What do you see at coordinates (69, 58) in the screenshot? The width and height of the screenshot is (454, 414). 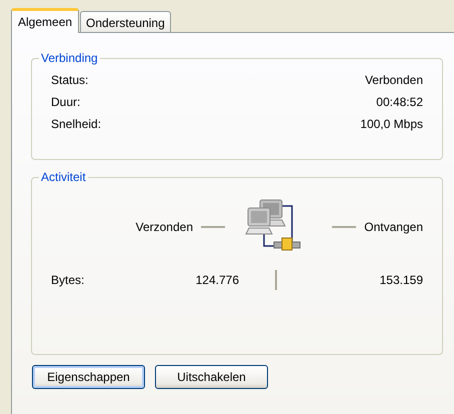 I see `group-title: Verbinding` at bounding box center [69, 58].